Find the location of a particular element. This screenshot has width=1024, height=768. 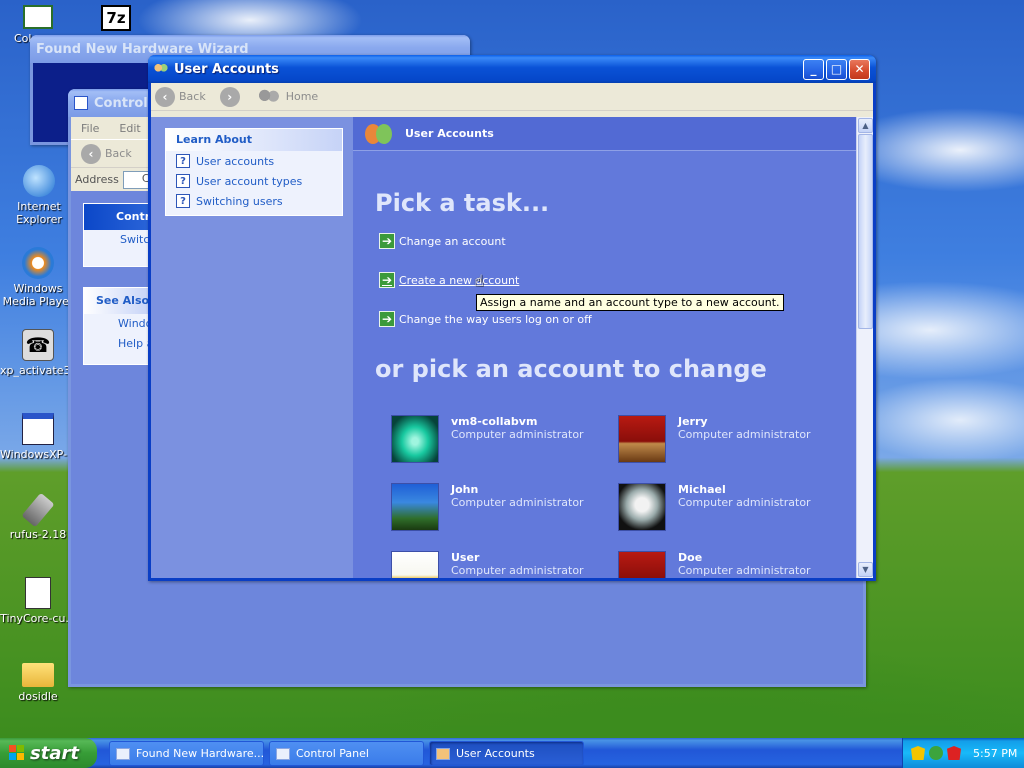

scroll-down-button: ▼ is located at coordinates (865, 569).